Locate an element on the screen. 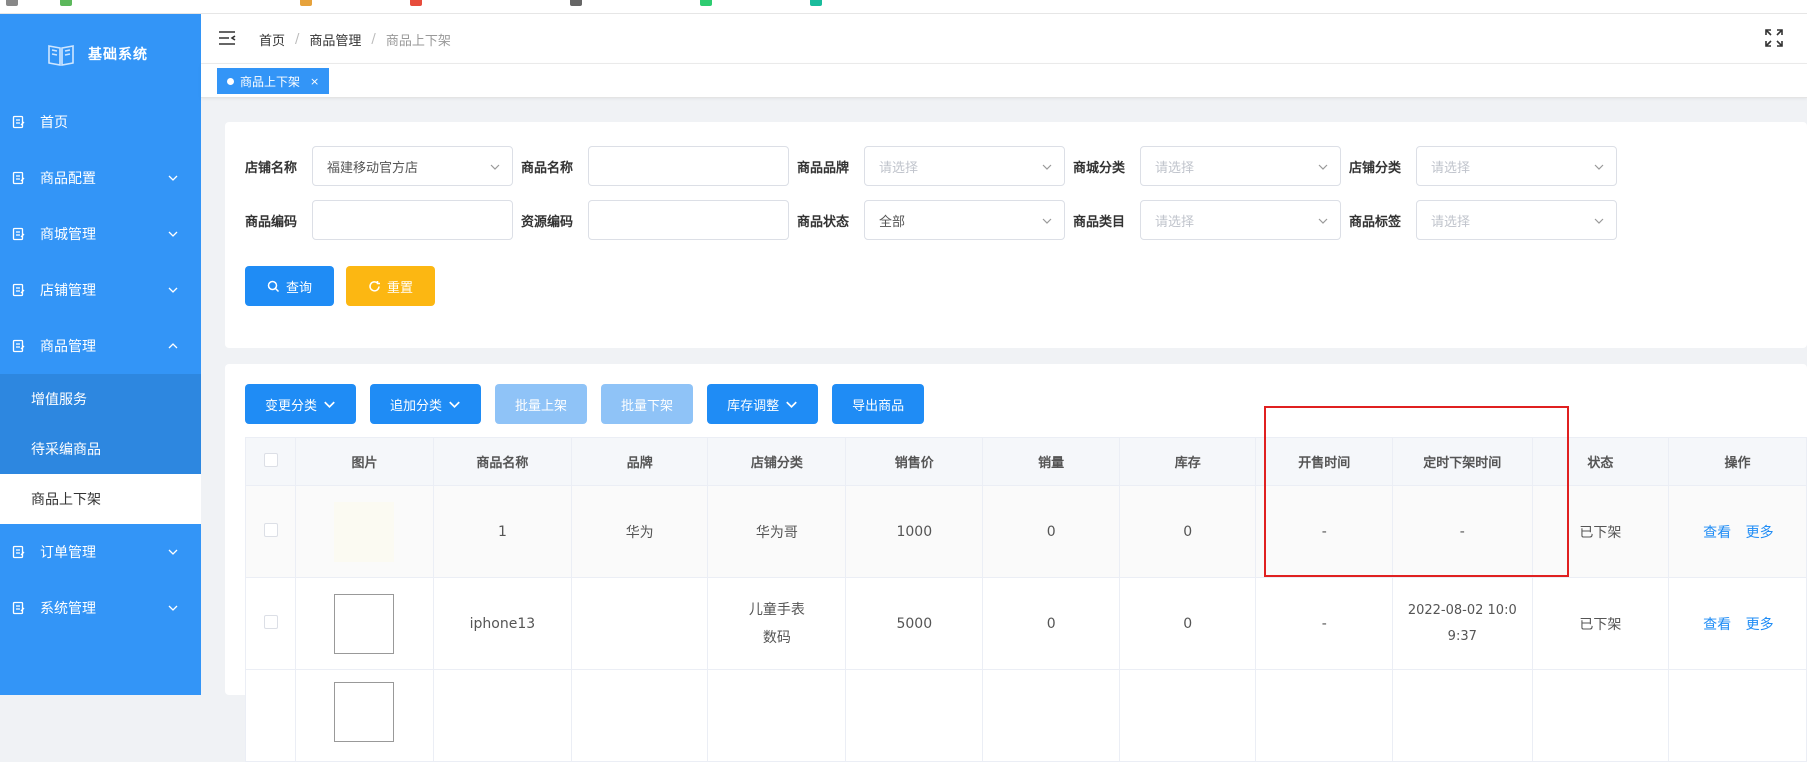  price-cell: 1000 is located at coordinates (914, 531).